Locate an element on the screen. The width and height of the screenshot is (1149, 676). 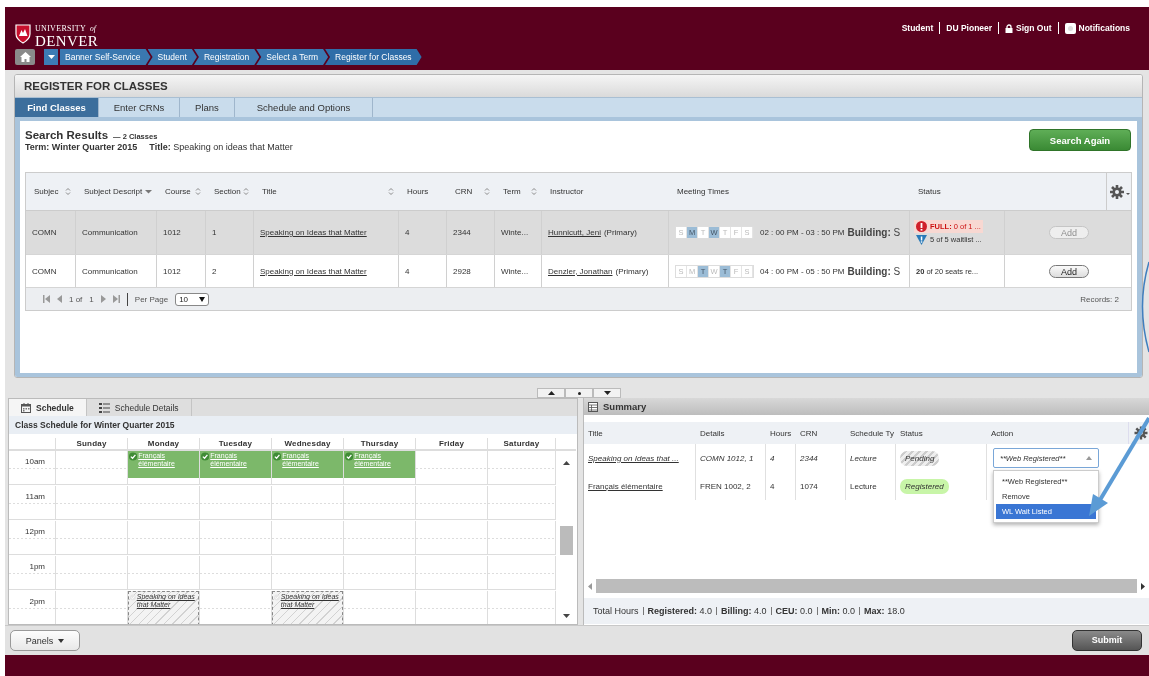
table-cell: Lecture is located at coordinates (863, 458).